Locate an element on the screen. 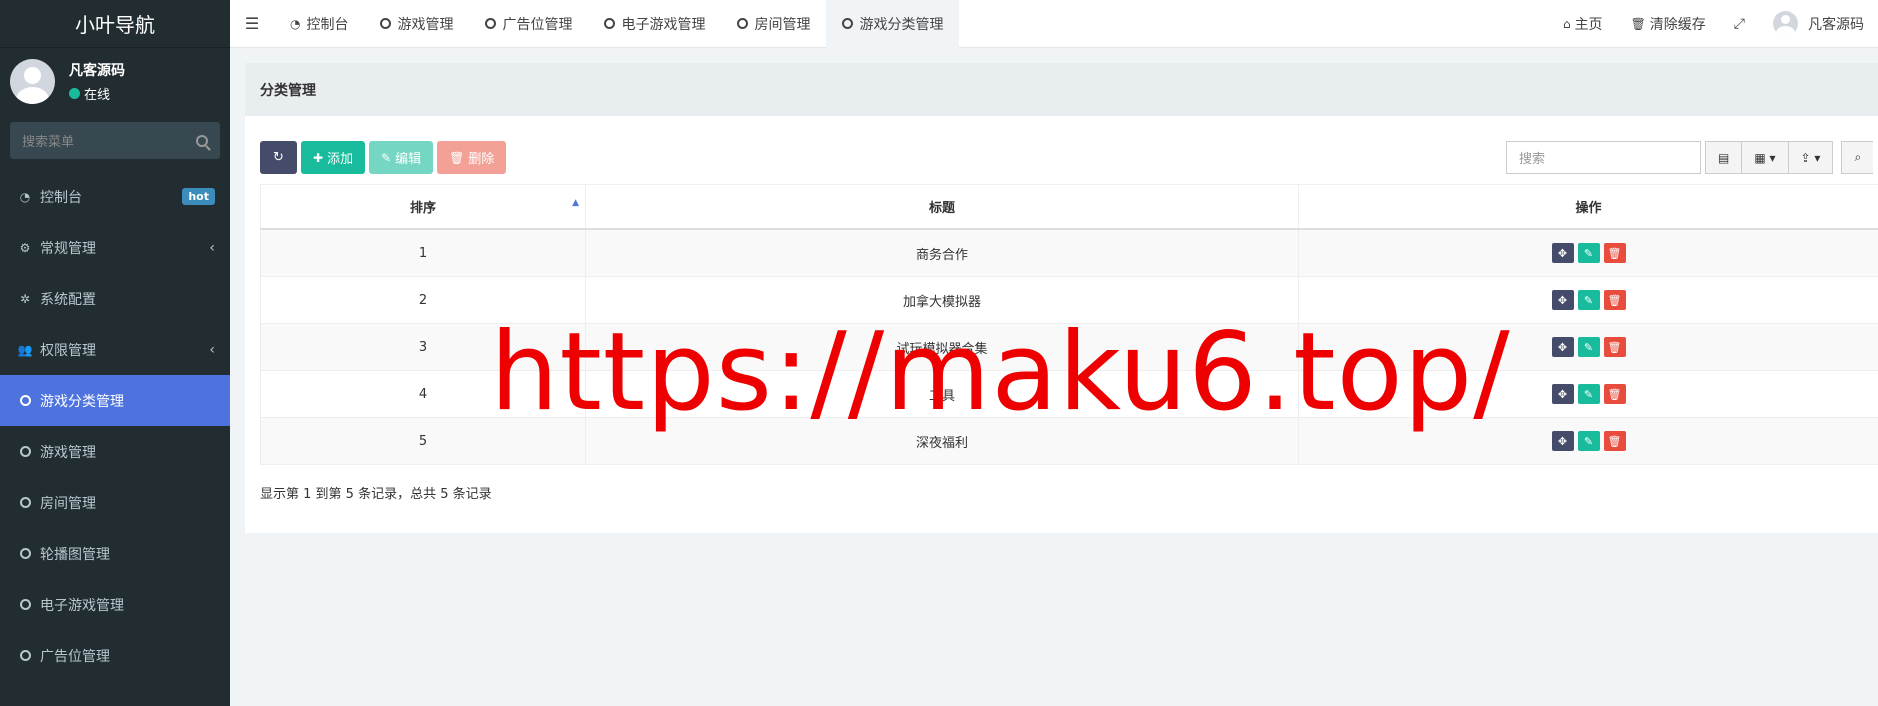  sidebar-item-ads: 广告位管理 is located at coordinates (115, 655).